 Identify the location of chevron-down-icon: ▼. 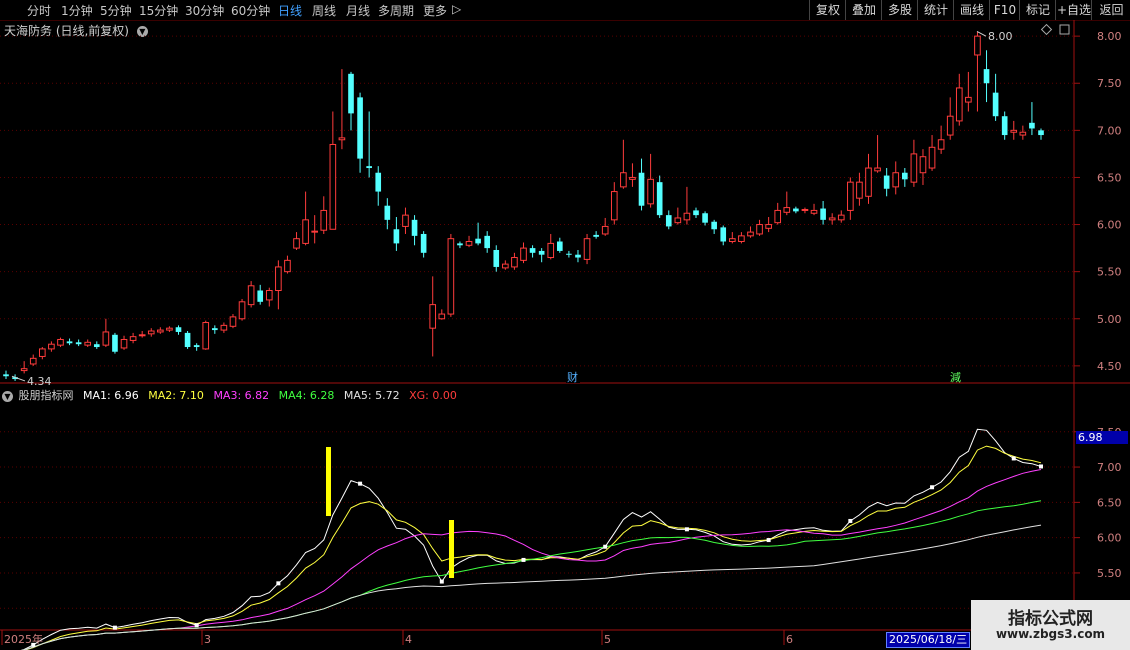
(7, 396).